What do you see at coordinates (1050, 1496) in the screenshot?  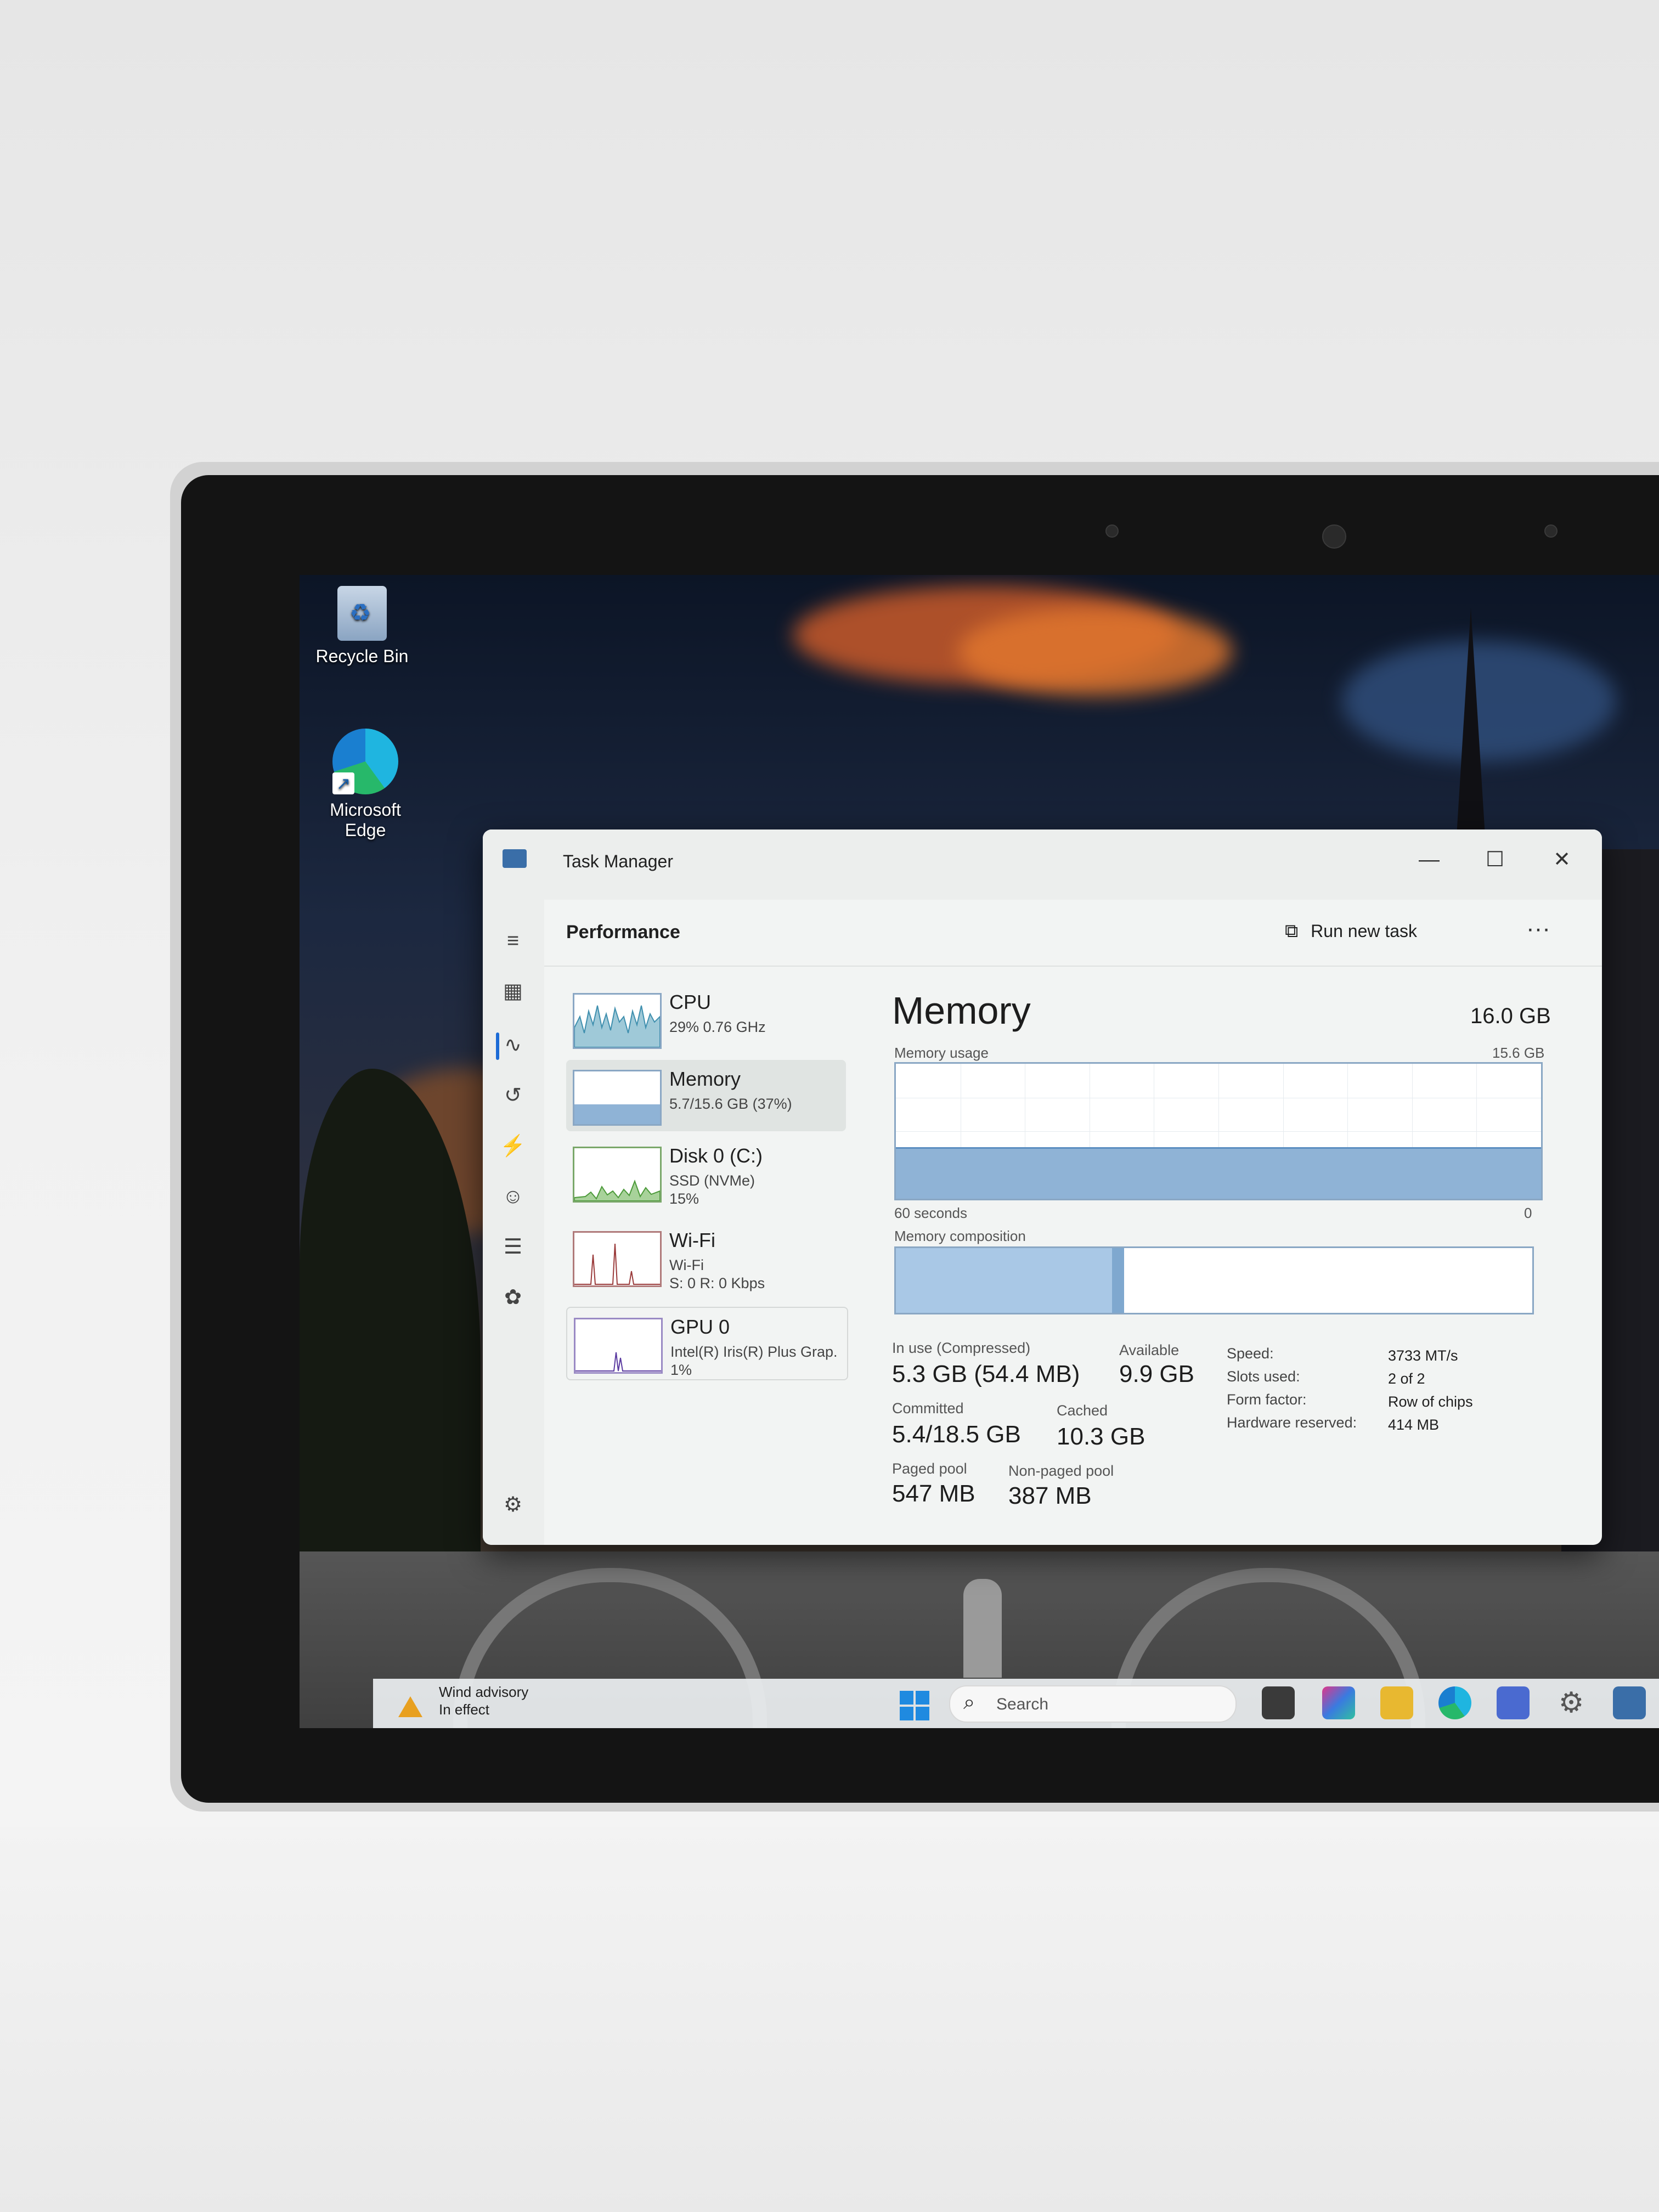 I see `non-paged-pool-value: 387 MB` at bounding box center [1050, 1496].